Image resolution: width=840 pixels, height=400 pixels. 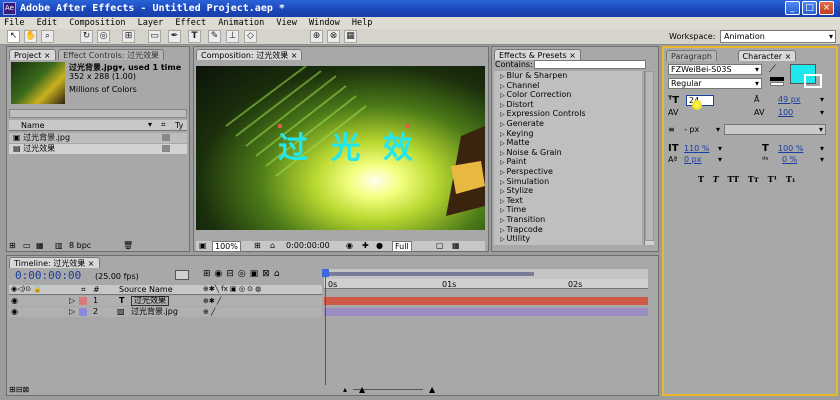 What do you see at coordinates (792, 8) in the screenshot?
I see `minimize-button: _` at bounding box center [792, 8].